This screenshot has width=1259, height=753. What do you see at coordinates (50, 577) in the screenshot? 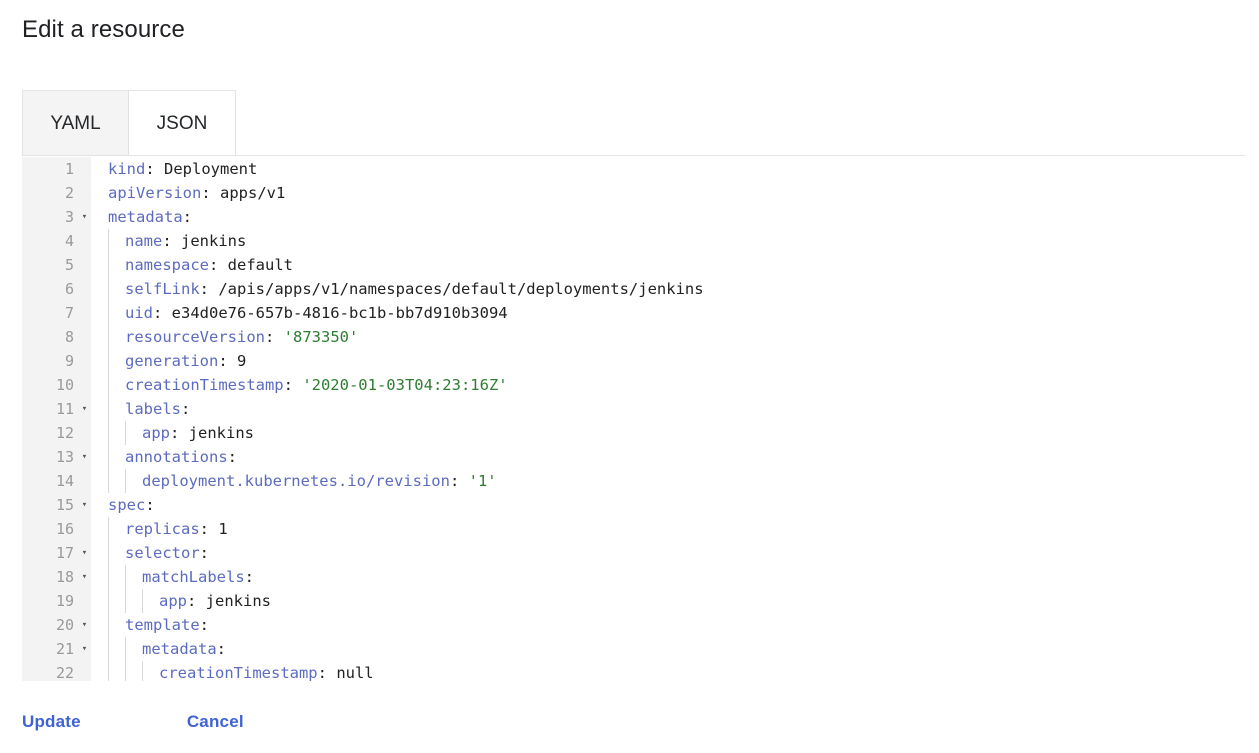
I see `line-number: 18` at bounding box center [50, 577].